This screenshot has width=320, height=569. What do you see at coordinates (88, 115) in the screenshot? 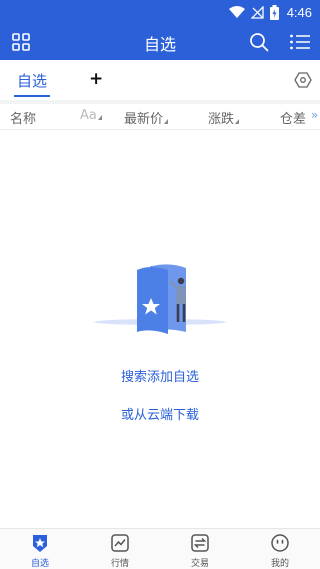
I see `font-toggle-label: Aa` at bounding box center [88, 115].